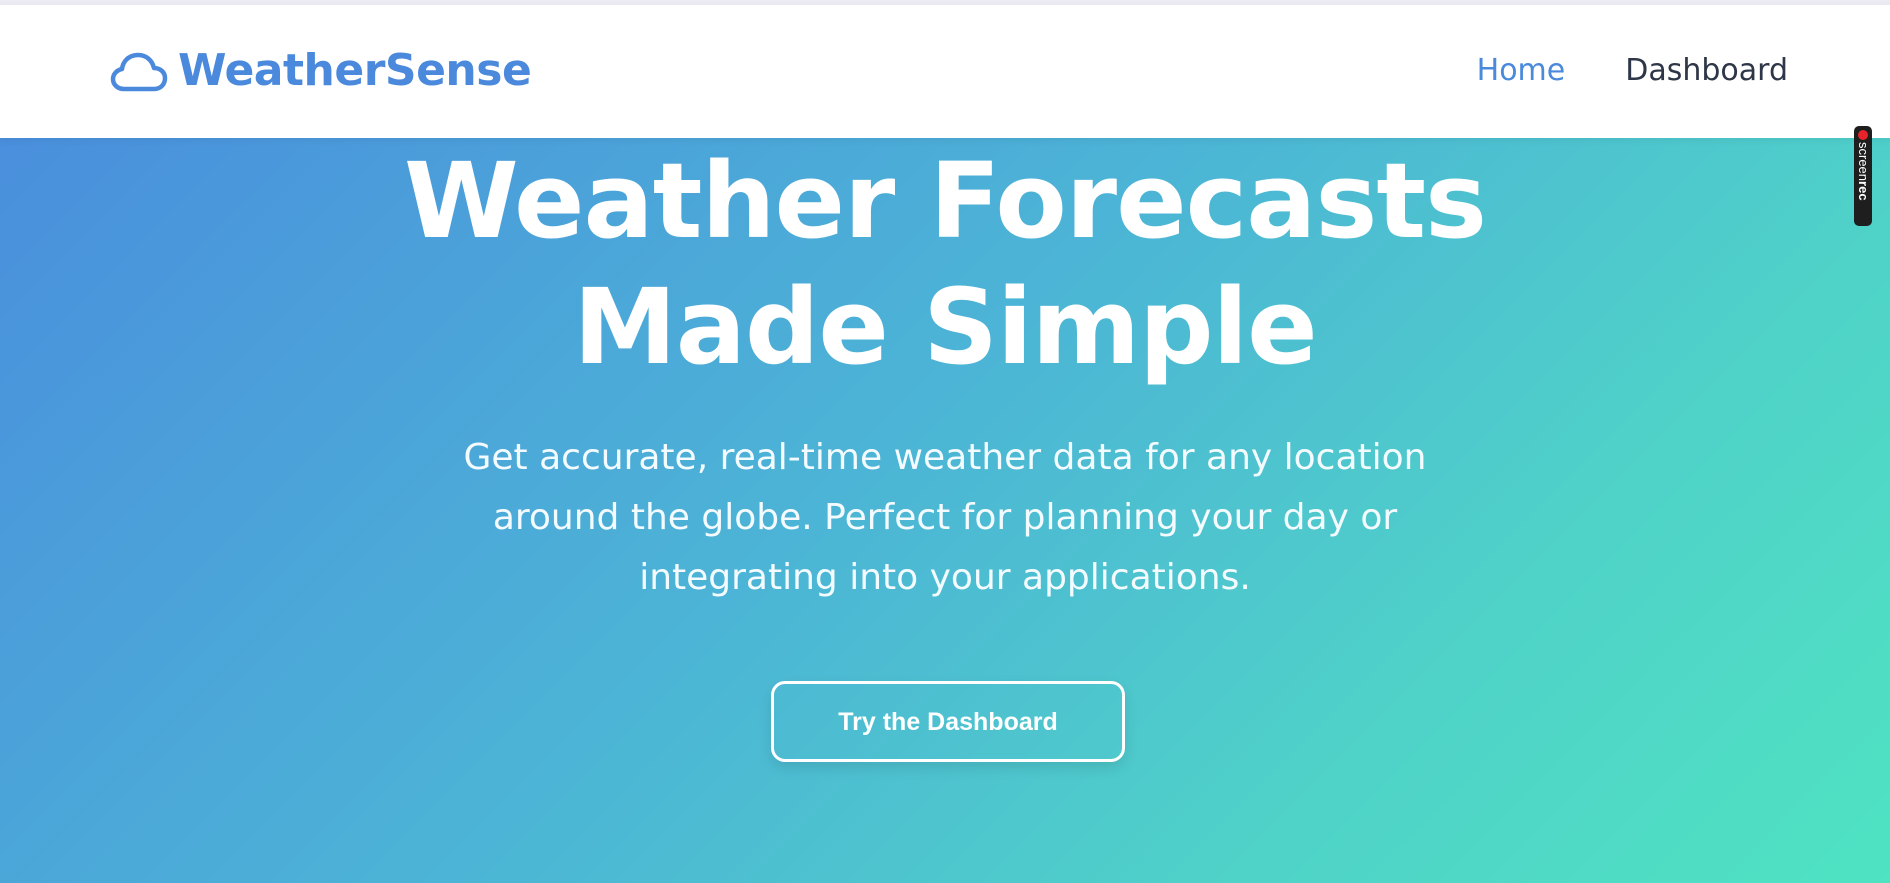 Image resolution: width=1890 pixels, height=883 pixels. Describe the element at coordinates (1863, 162) in the screenshot. I see `recorder-label-screen: screen` at that location.